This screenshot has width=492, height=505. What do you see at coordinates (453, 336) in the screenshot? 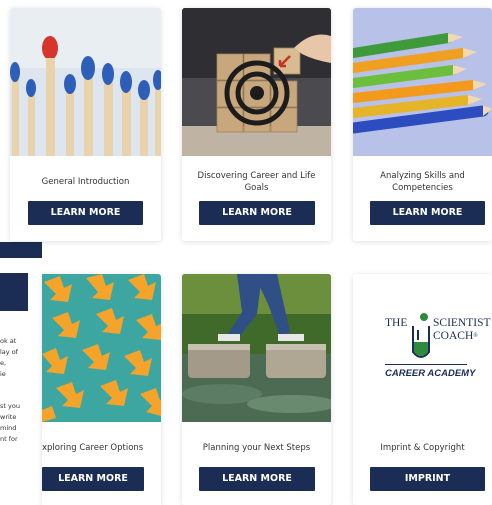
I see `logo-coach: COACH` at bounding box center [453, 336].